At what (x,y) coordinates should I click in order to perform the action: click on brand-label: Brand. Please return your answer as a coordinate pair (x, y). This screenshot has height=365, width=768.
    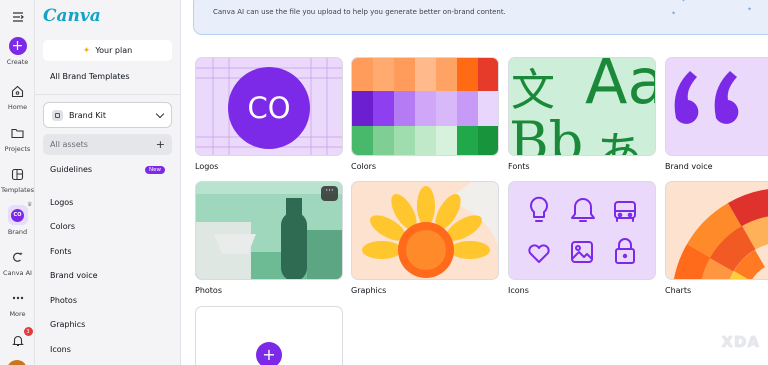
    Looking at the image, I should click on (17, 232).